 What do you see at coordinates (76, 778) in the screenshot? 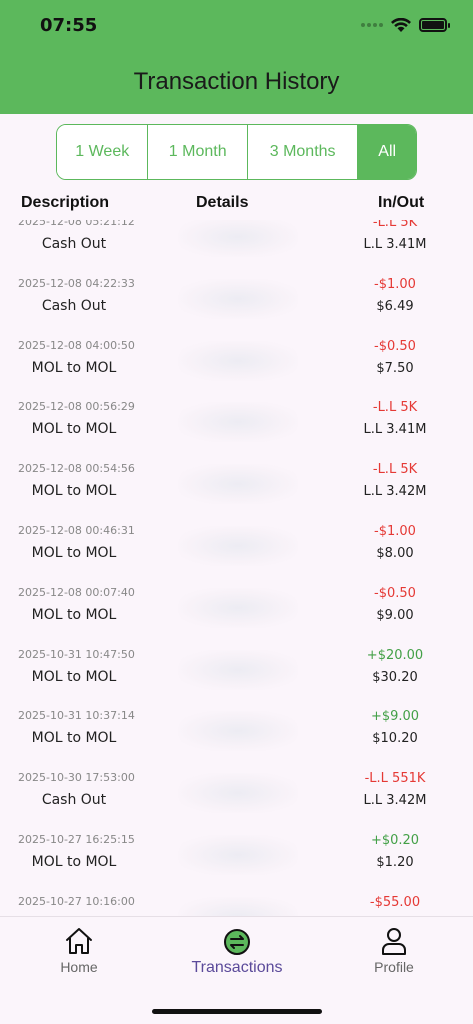
I see `transaction-date: 2025-10-30 17:53:00` at bounding box center [76, 778].